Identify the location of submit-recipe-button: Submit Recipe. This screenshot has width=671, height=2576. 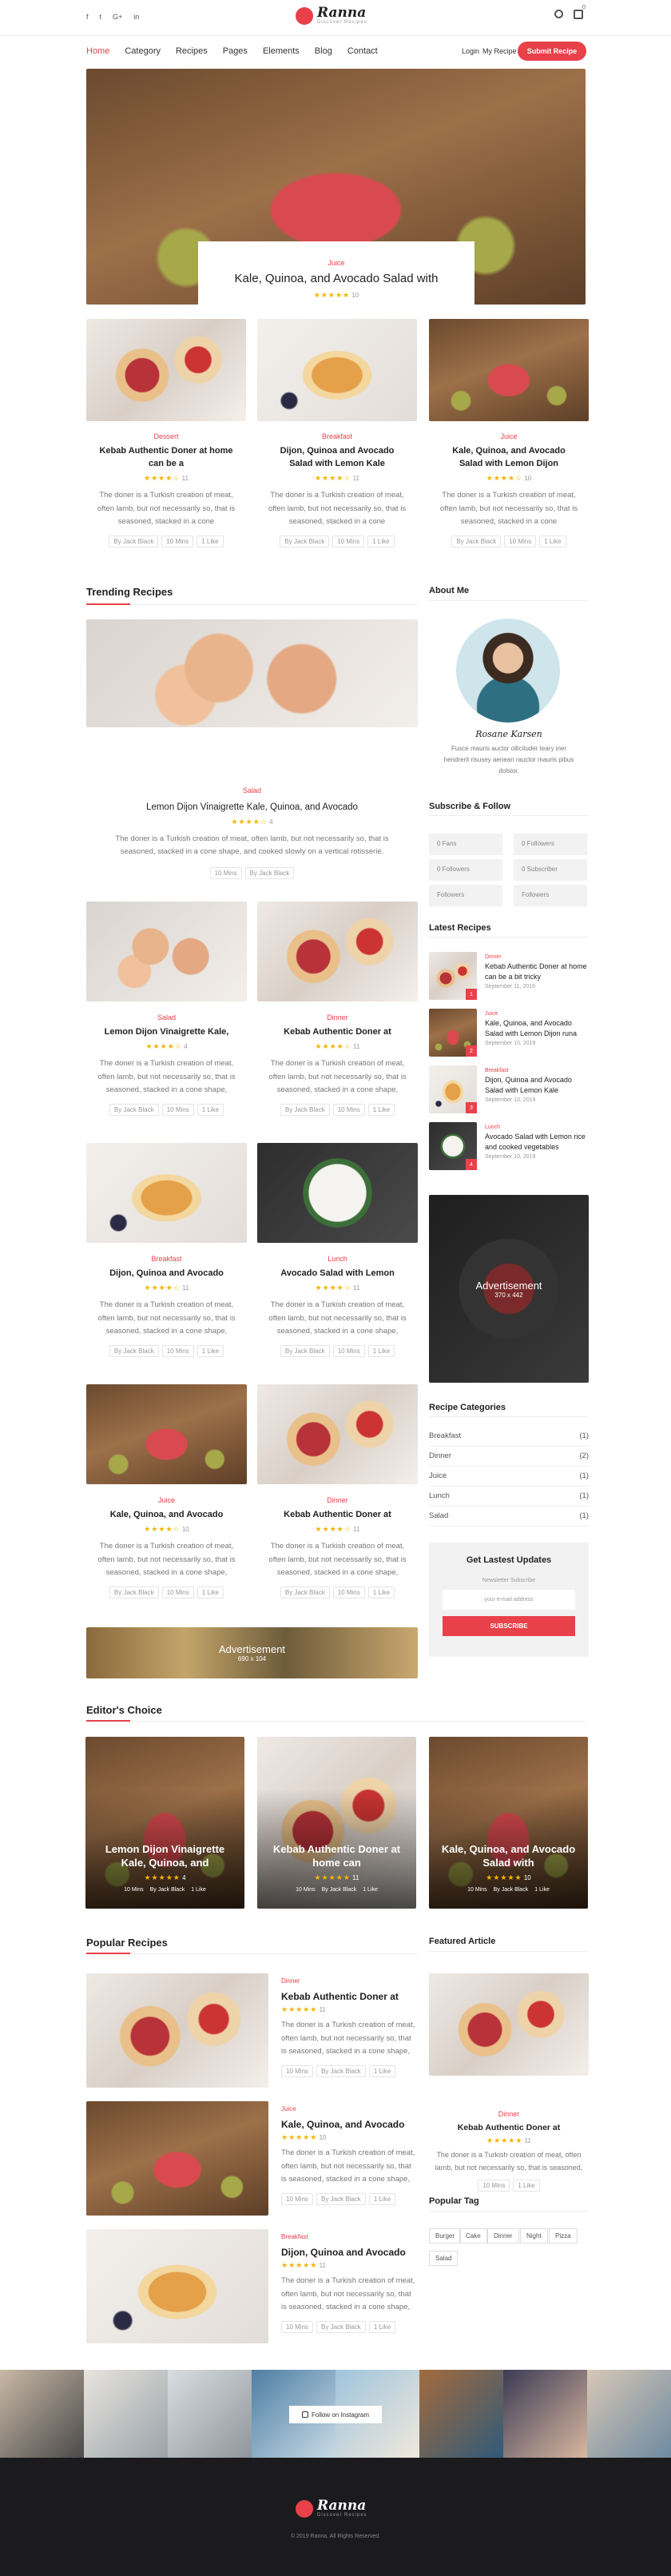
(552, 52).